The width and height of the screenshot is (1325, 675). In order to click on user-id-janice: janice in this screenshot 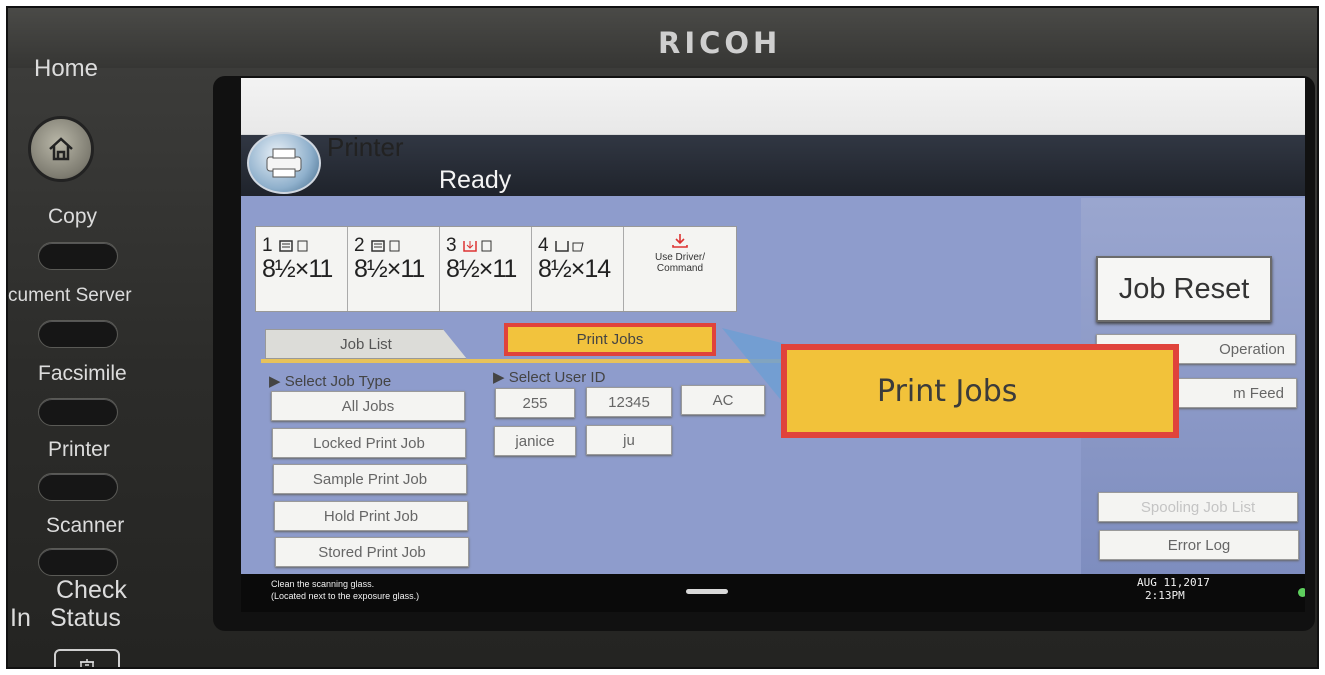, I will do `click(535, 441)`.